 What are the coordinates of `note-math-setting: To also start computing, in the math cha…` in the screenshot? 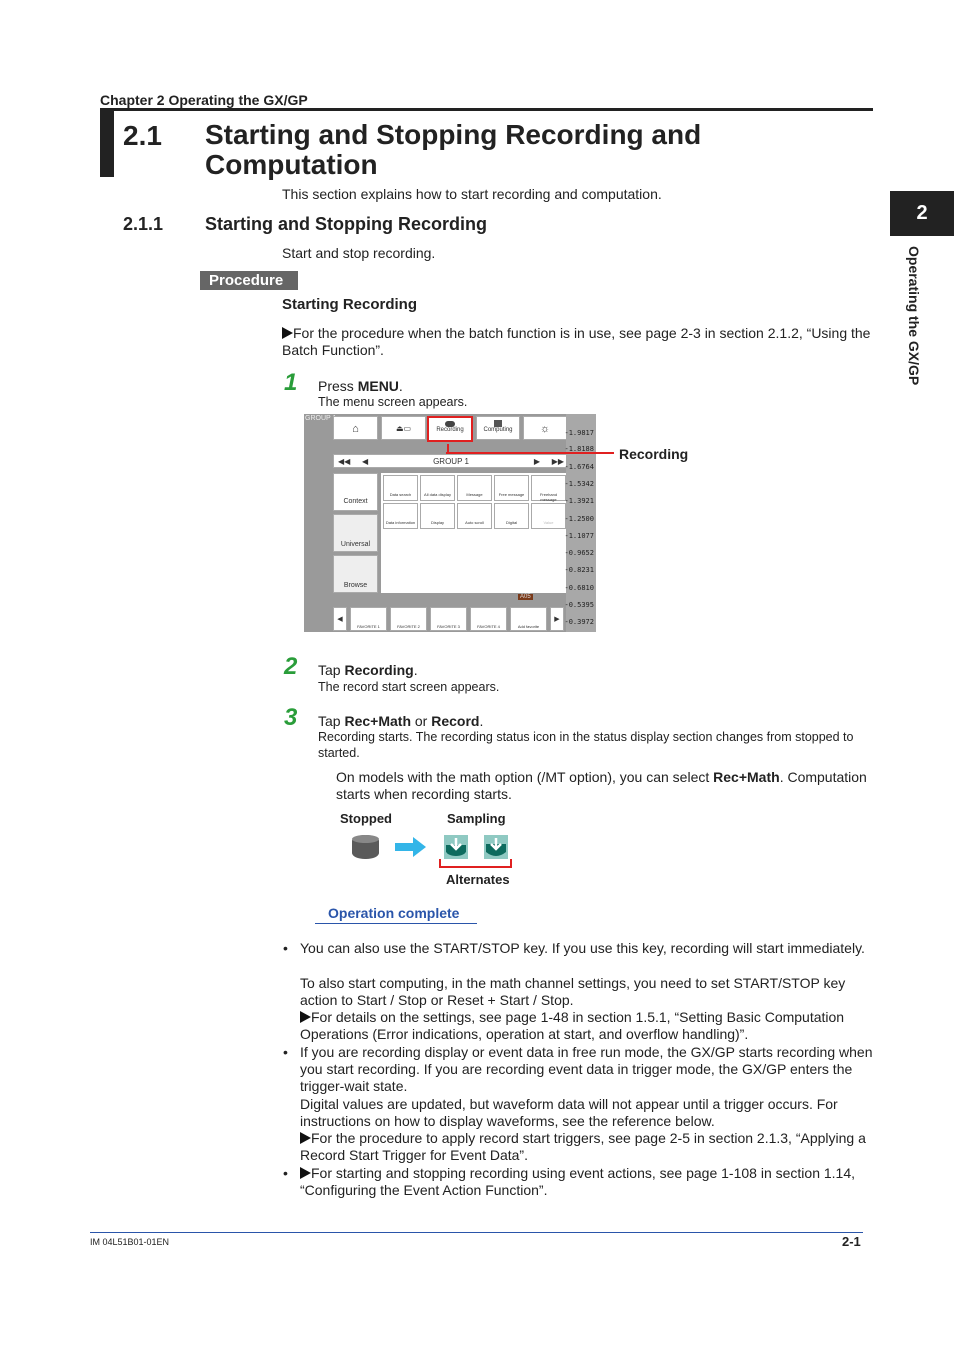 It's located at (573, 991).